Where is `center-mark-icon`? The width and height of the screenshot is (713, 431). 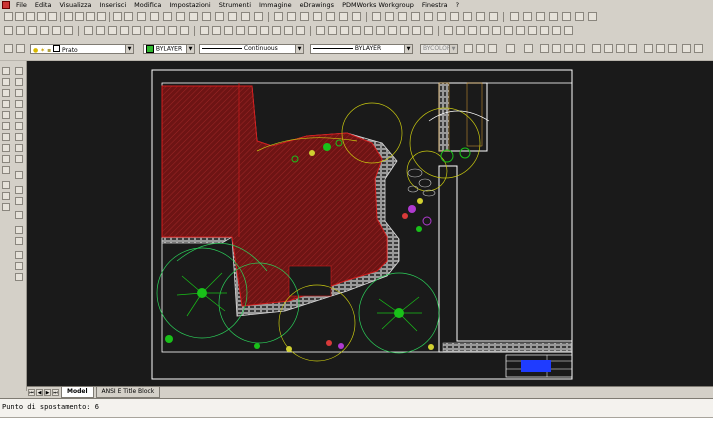 center-mark-icon is located at coordinates (428, 30).